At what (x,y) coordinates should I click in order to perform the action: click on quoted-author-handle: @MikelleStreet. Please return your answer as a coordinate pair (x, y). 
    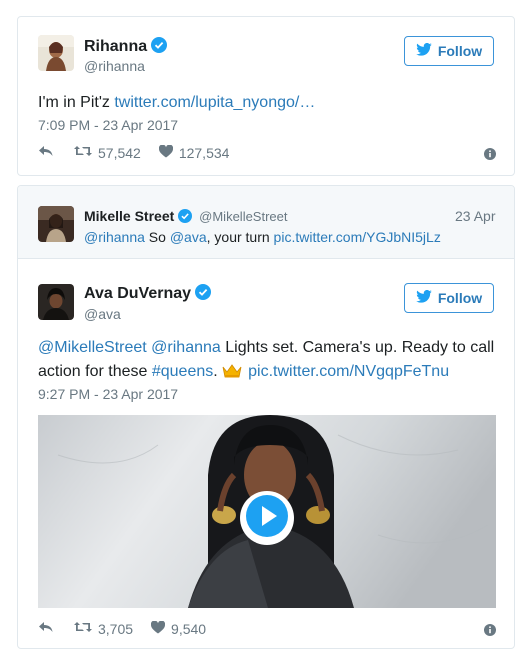
    Looking at the image, I should click on (243, 216).